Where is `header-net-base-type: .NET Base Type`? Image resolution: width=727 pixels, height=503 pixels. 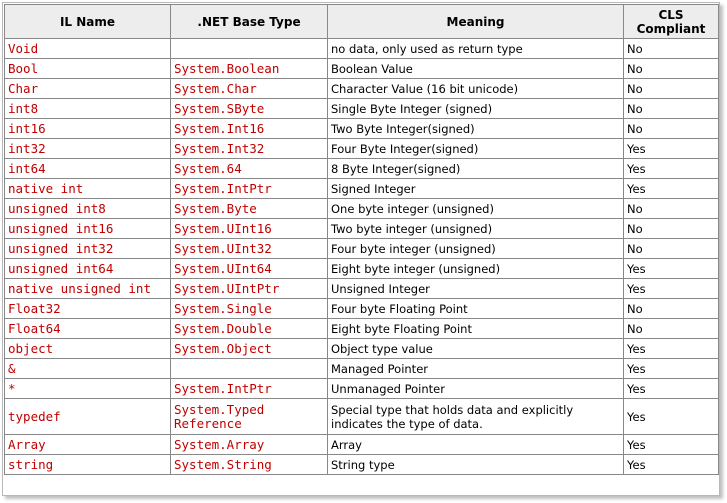
header-net-base-type: .NET Base Type is located at coordinates (249, 22).